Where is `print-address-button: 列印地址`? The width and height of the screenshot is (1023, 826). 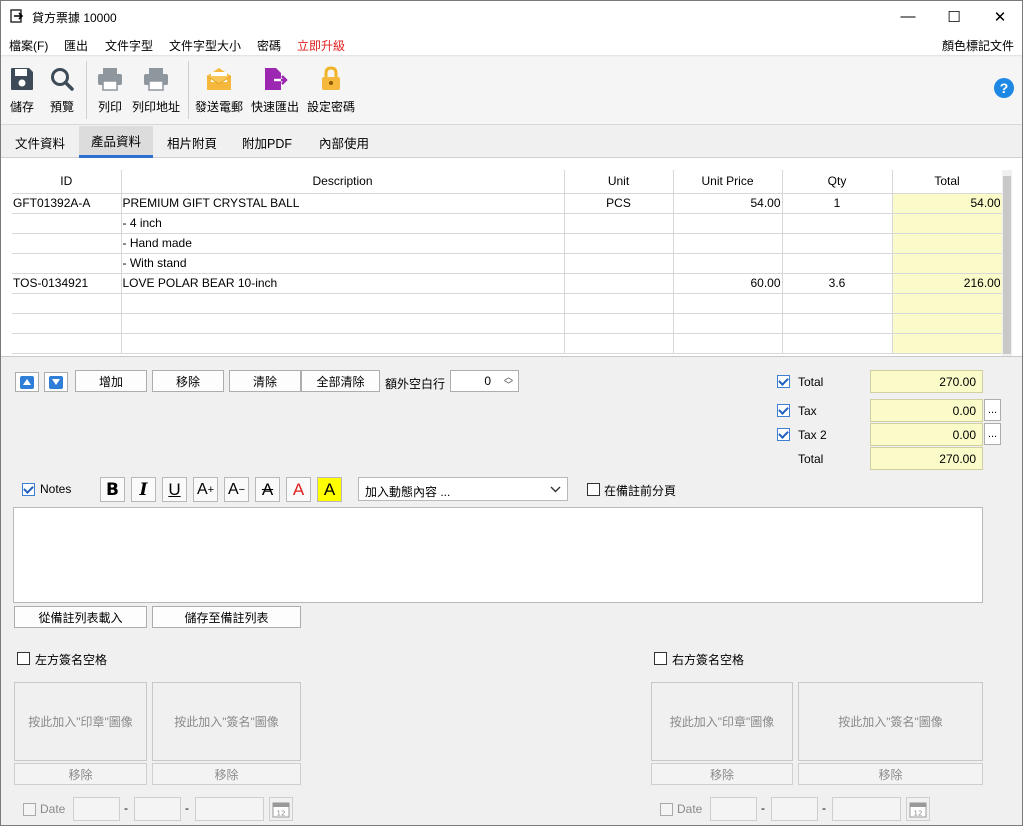 print-address-button: 列印地址 is located at coordinates (156, 89).